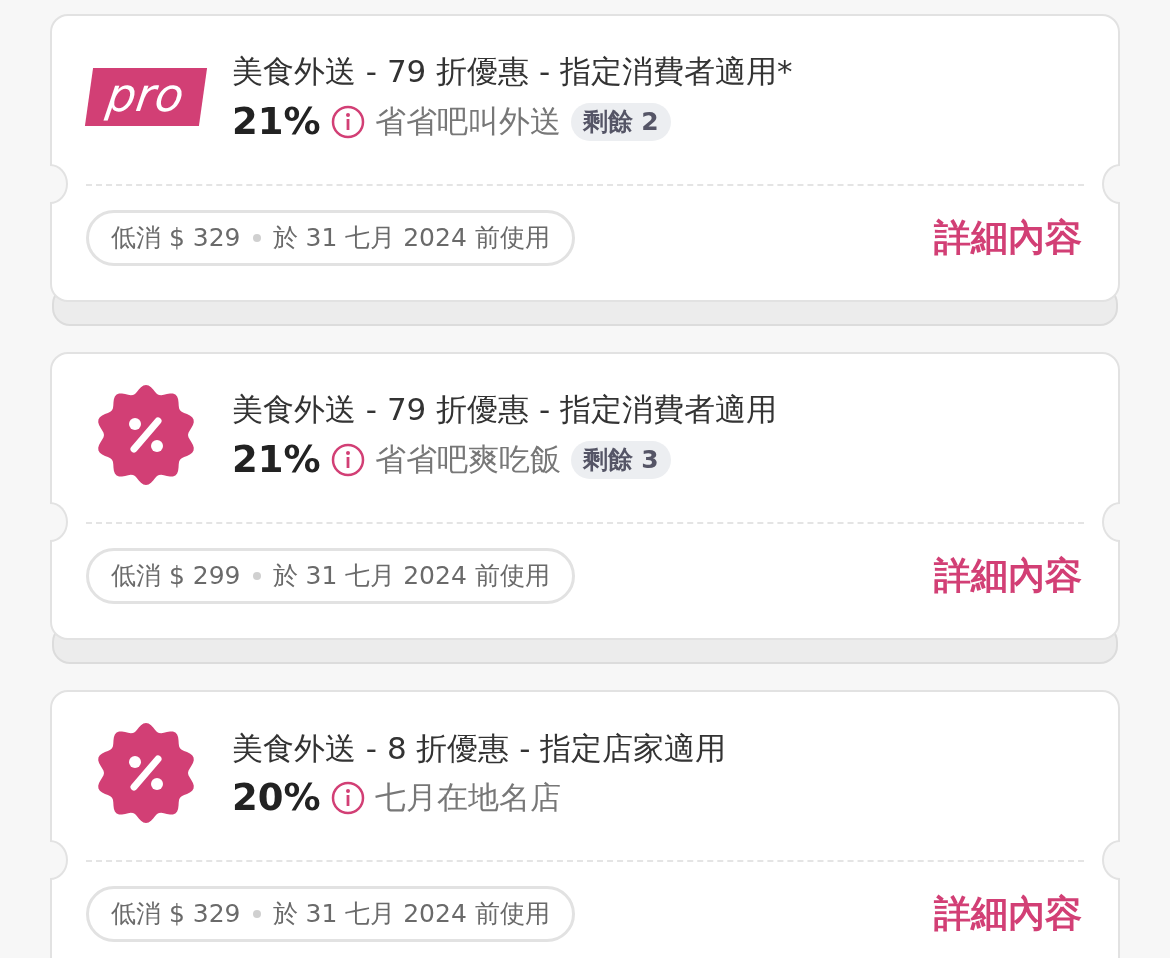 This screenshot has width=1170, height=958. What do you see at coordinates (512, 72) in the screenshot?
I see `voucher-title: 美食外送 - 79 折優惠 - 指定消費者適用*` at bounding box center [512, 72].